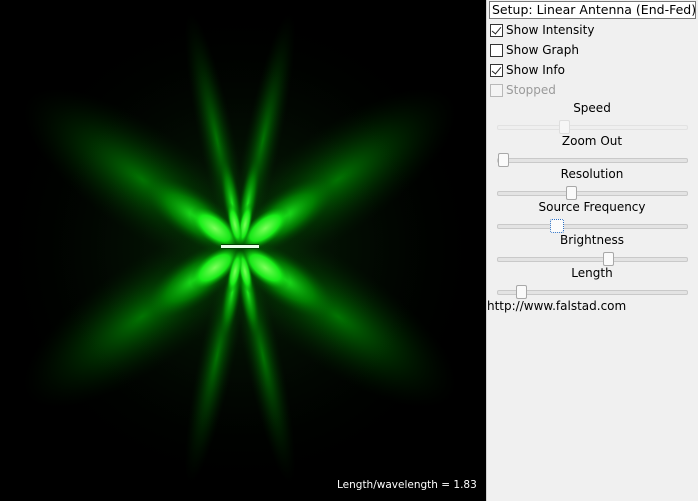 The image size is (698, 501). I want to click on length-label: Length, so click(592, 273).